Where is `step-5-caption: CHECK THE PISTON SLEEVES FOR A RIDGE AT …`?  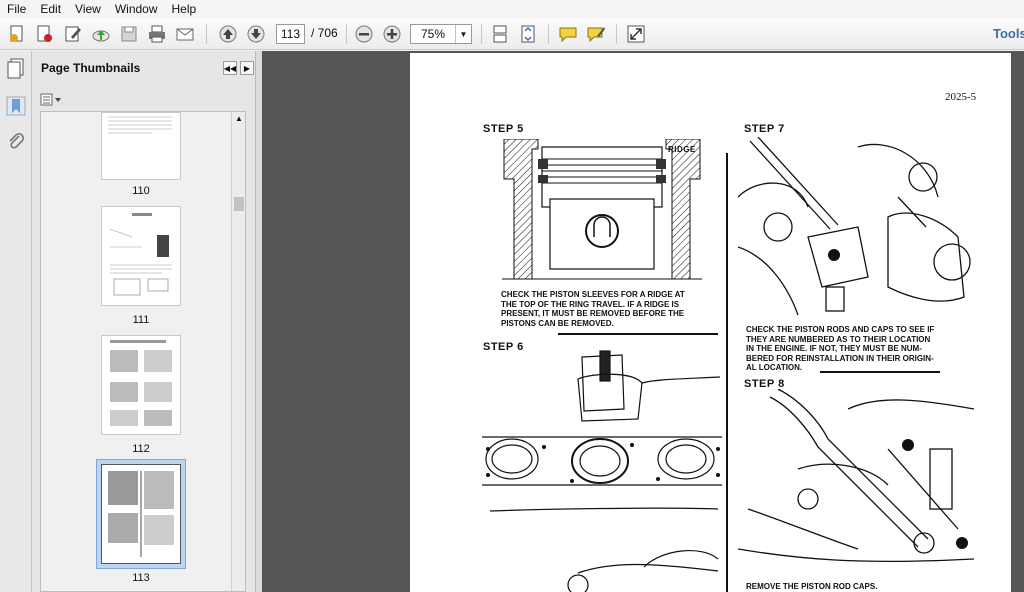 step-5-caption: CHECK THE PISTON SLEEVES FOR A RIDGE AT … is located at coordinates (606, 309).